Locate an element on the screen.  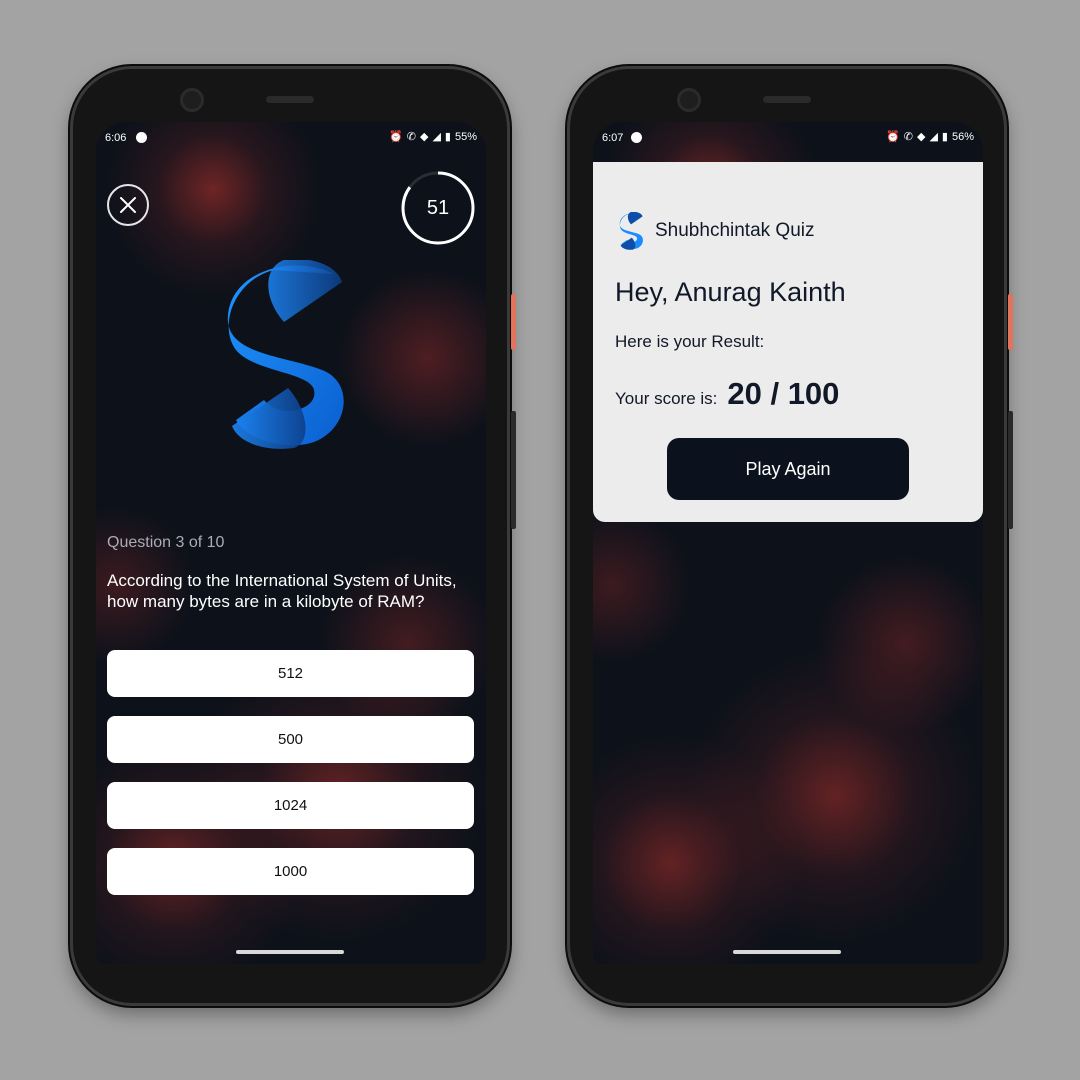
battery-level: 55% is located at coordinates (465, 137).